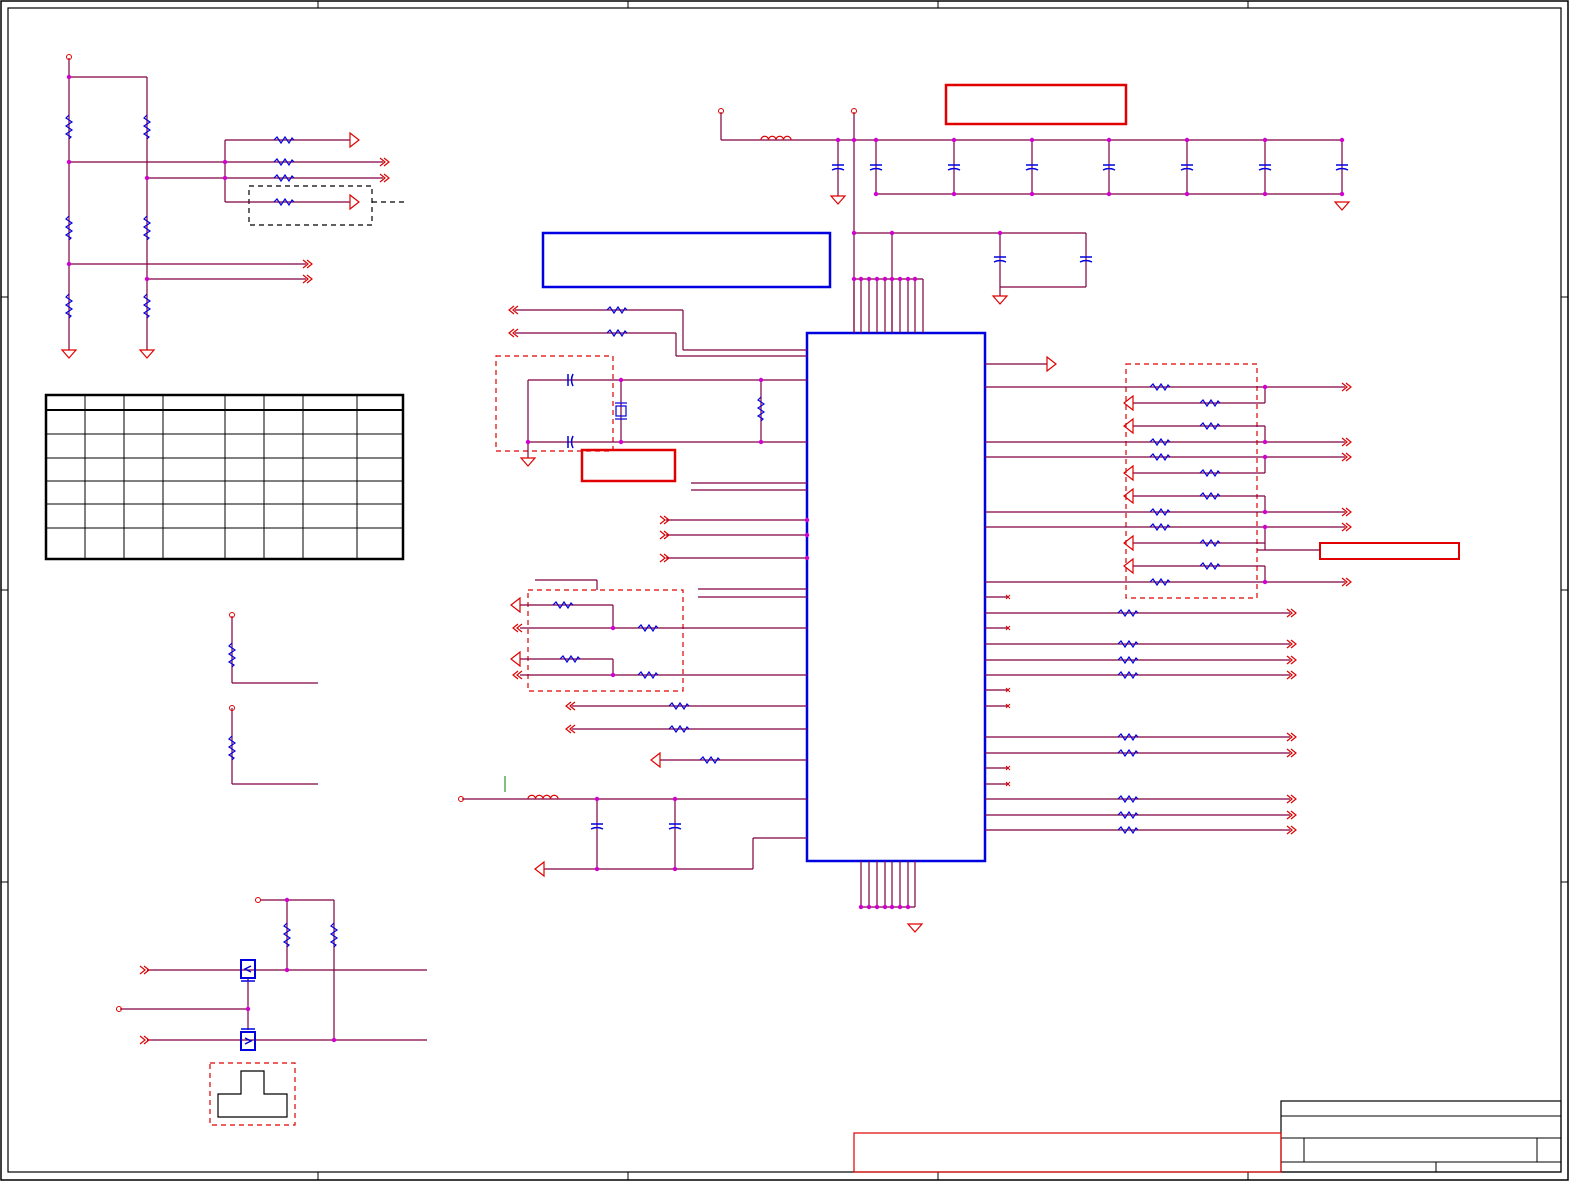  I want to click on revision-note-box, so click(1067, 1152).